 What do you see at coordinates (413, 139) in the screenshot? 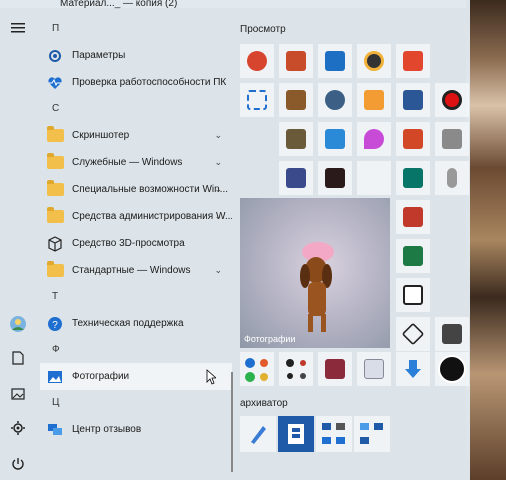
I see `tile-powerpoint` at bounding box center [413, 139].